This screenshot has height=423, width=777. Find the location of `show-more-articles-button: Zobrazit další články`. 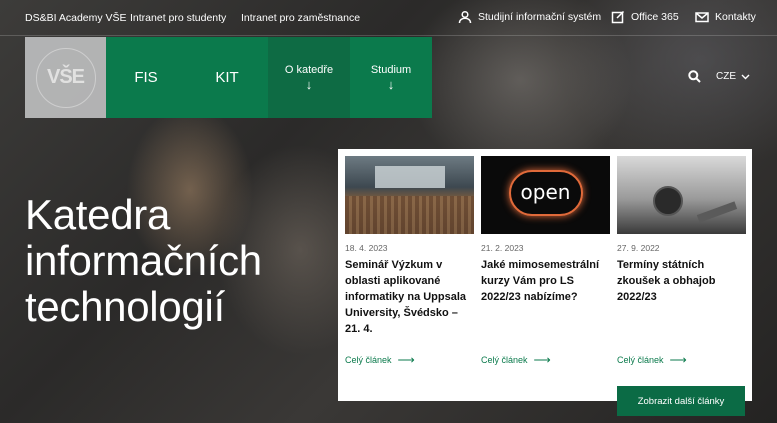

show-more-articles-button: Zobrazit další články is located at coordinates (681, 401).